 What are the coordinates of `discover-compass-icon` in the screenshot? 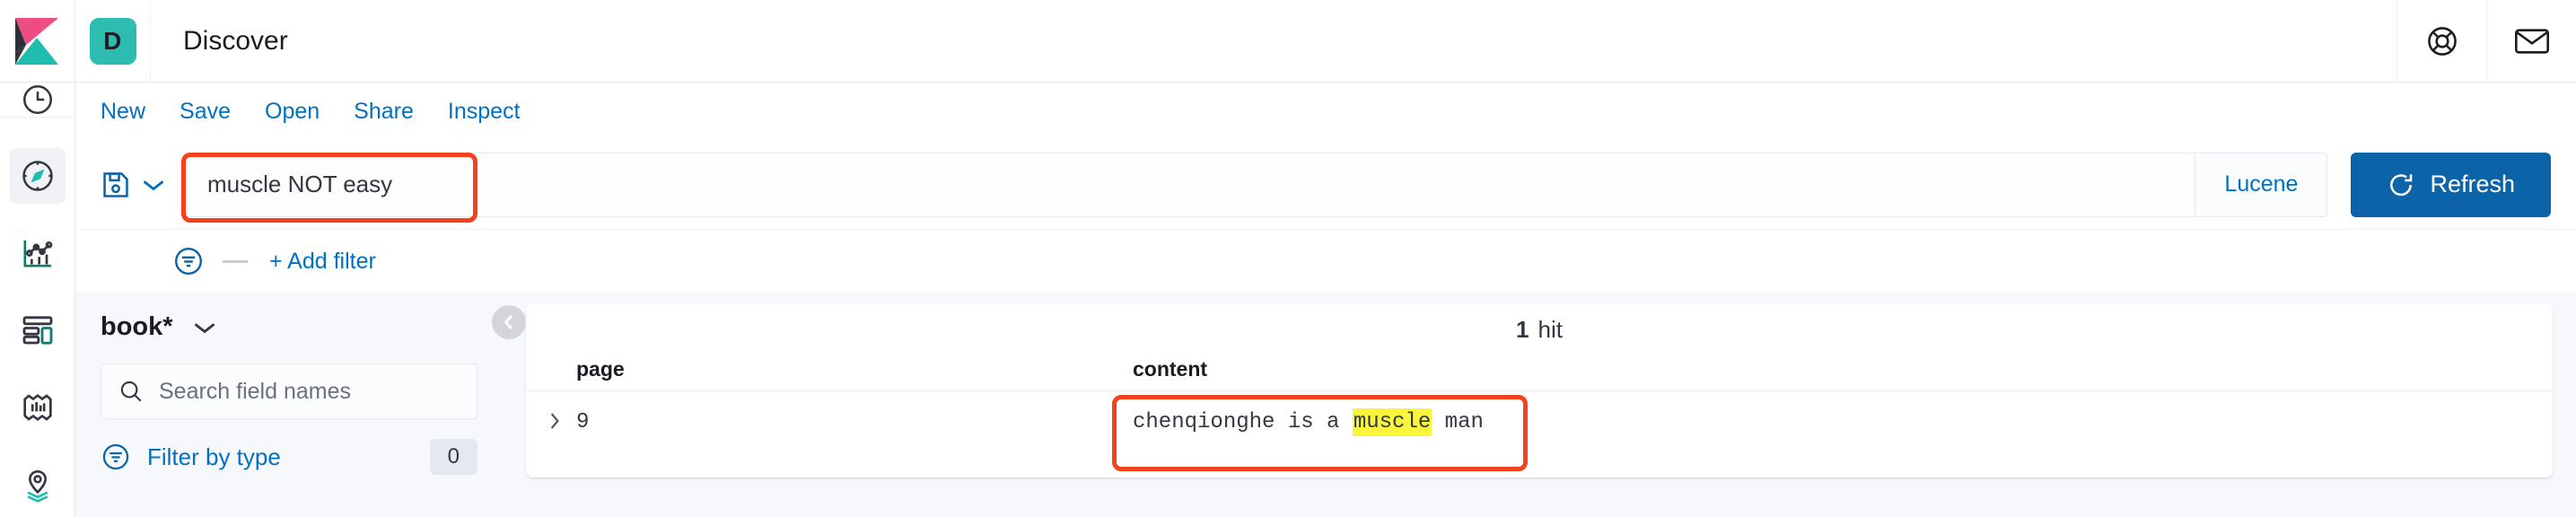 It's located at (38, 176).